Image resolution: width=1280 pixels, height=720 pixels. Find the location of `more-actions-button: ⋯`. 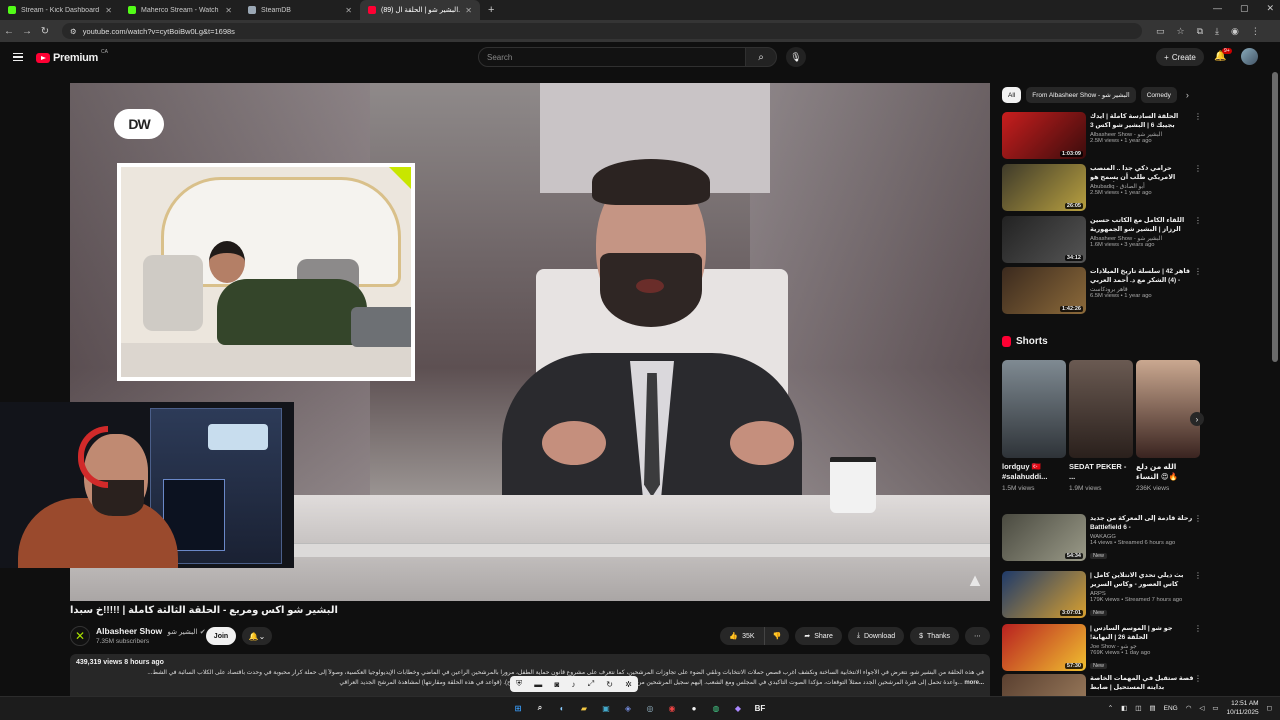

more-actions-button: ⋯ is located at coordinates (977, 636).